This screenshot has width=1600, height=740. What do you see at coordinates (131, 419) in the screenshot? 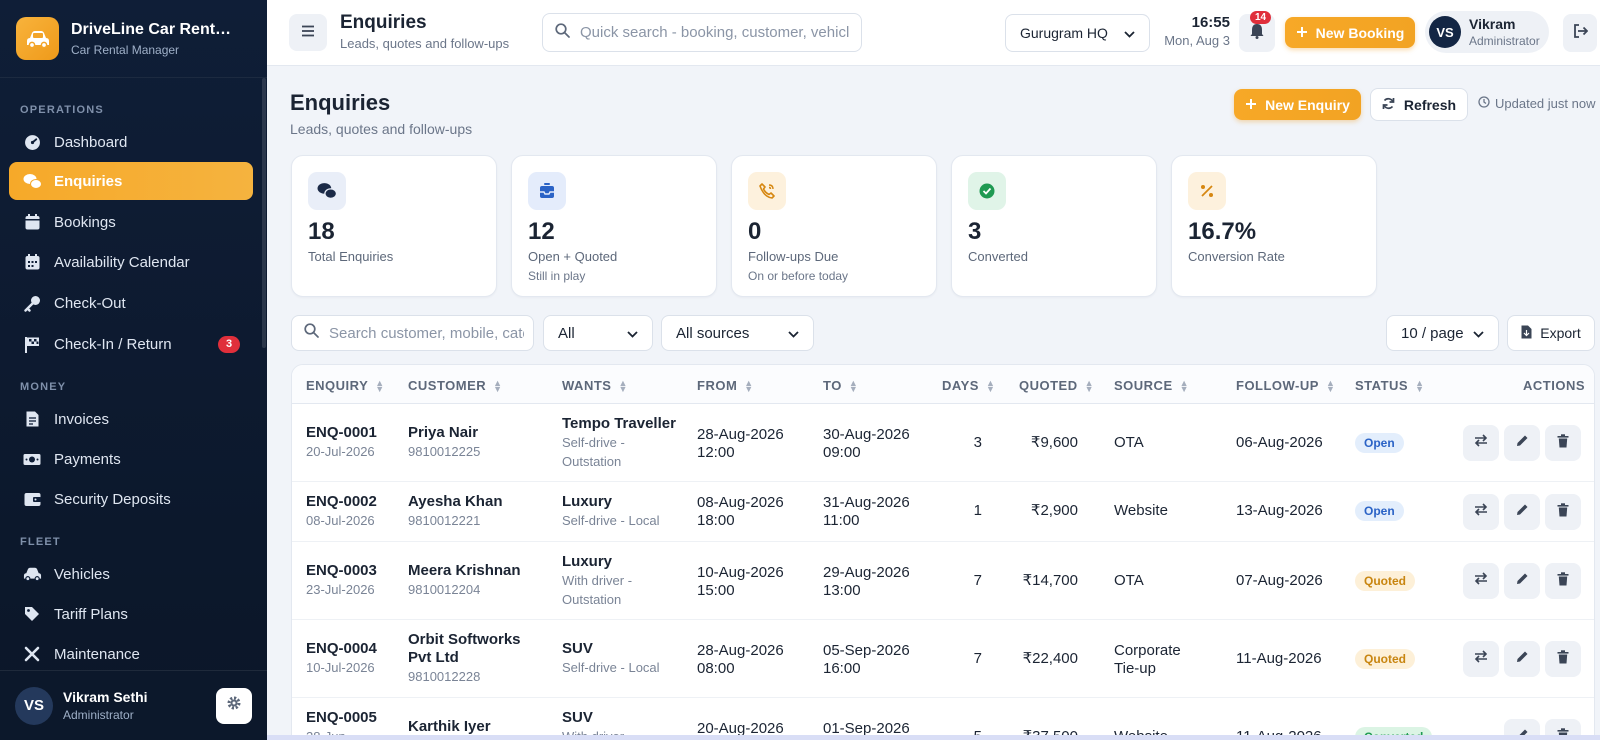
I see `sidebar-item-invoices: Invoices` at bounding box center [131, 419].